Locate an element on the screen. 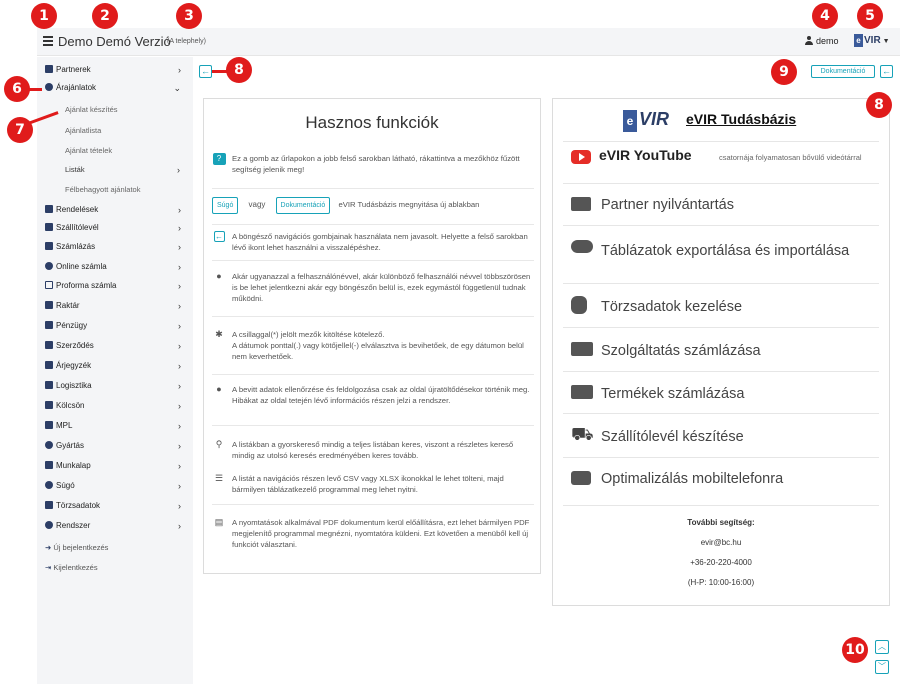  sidebar-sub-felbehagyott: Félbehagyott ajánlatok is located at coordinates (102, 189).